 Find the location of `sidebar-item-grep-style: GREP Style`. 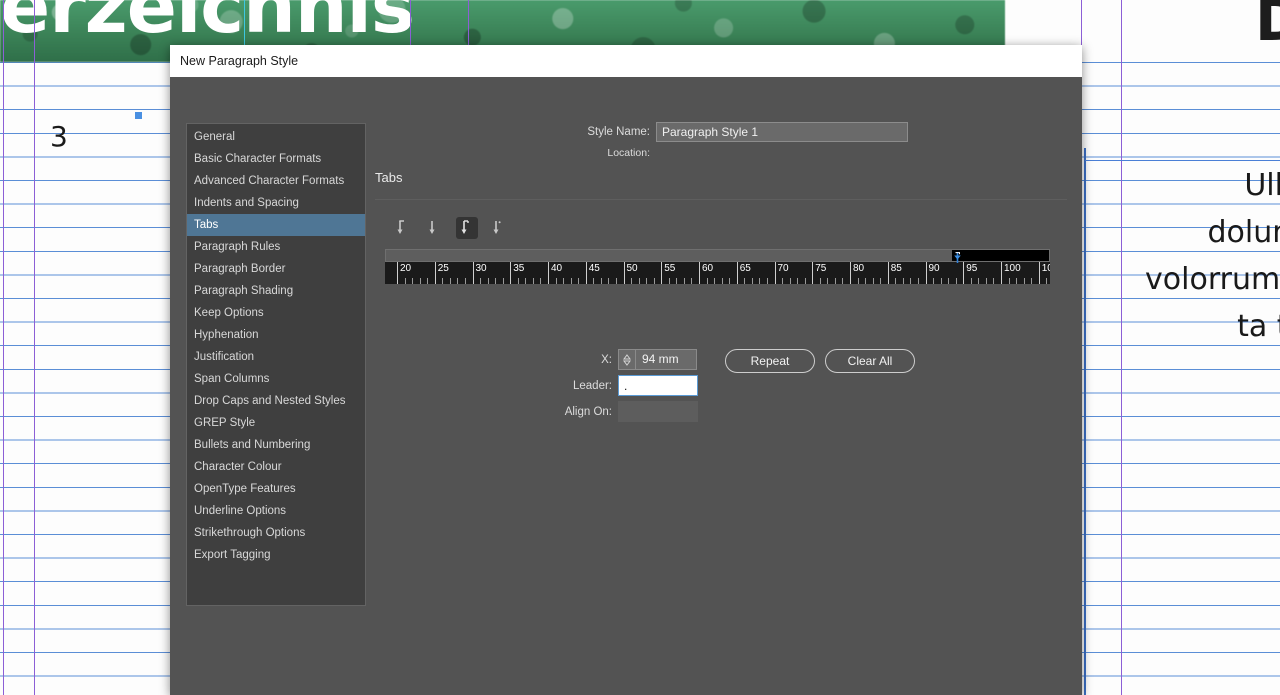

sidebar-item-grep-style: GREP Style is located at coordinates (276, 423).